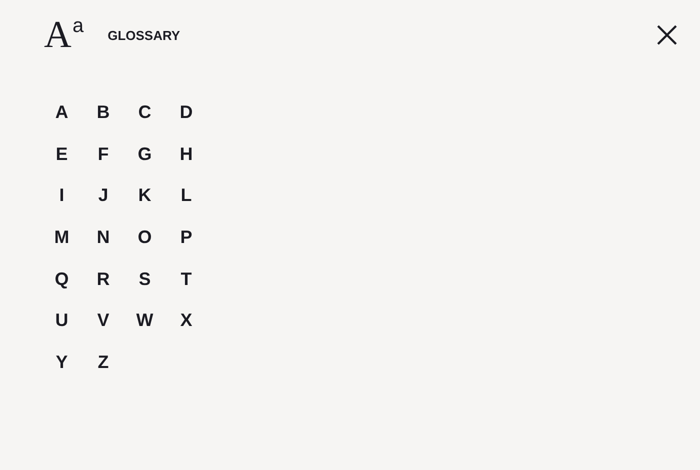 The height and width of the screenshot is (470, 700). I want to click on letter-link: B, so click(103, 112).